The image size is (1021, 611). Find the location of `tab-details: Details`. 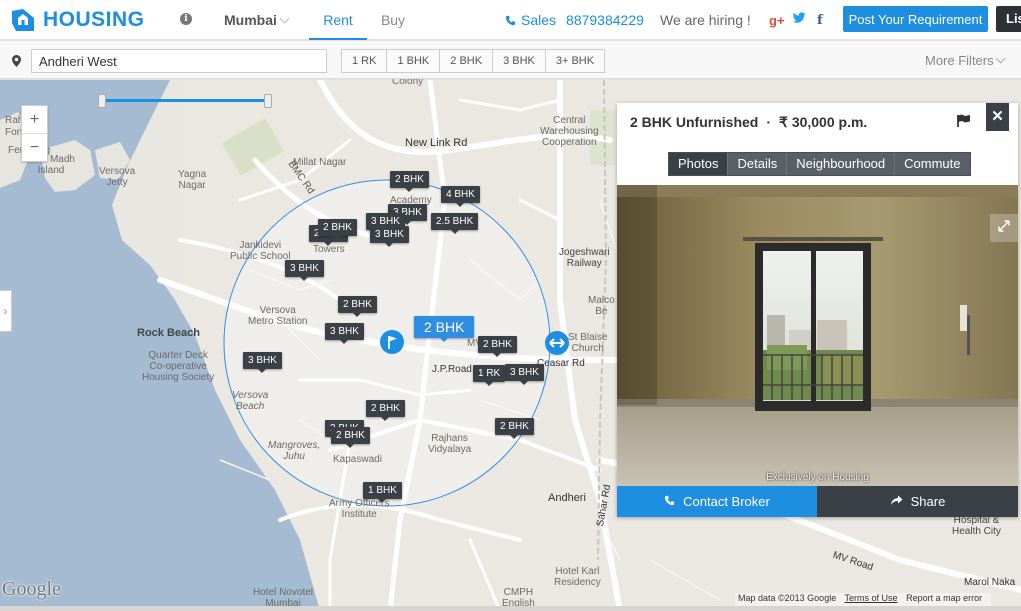

tab-details: Details is located at coordinates (757, 164).